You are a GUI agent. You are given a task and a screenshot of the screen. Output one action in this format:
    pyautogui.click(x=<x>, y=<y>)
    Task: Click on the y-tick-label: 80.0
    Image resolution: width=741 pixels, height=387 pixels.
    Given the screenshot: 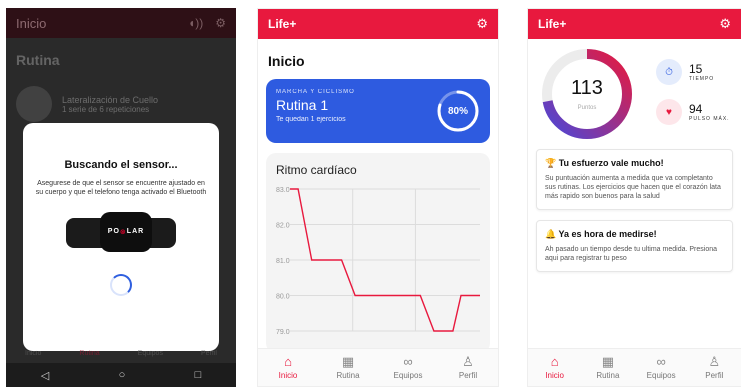 What is the action you would take?
    pyautogui.click(x=283, y=297)
    